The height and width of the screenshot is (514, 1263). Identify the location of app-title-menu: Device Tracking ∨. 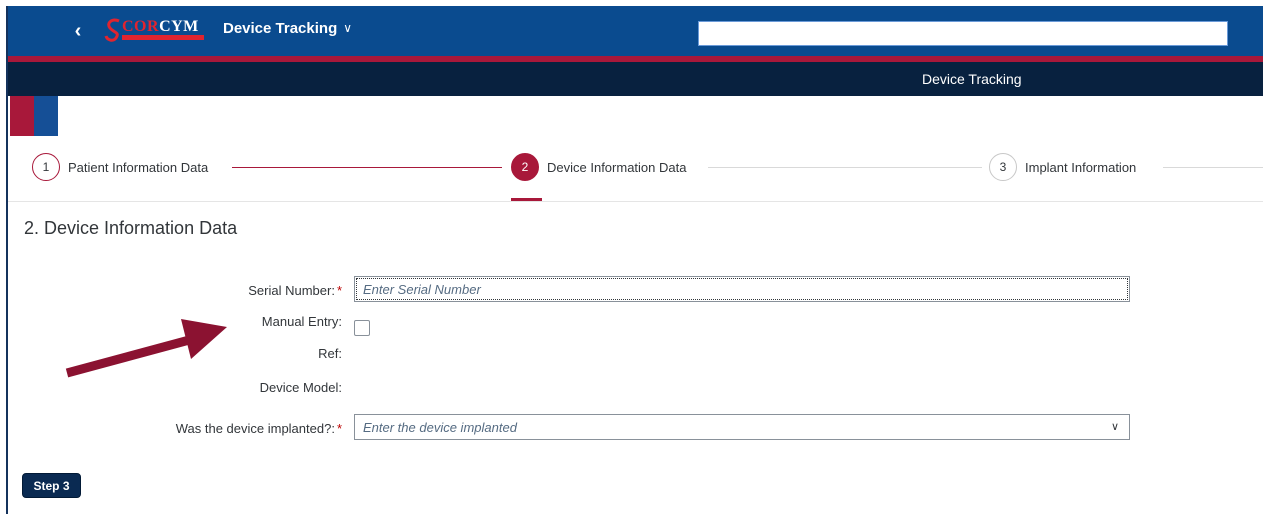
(287, 28).